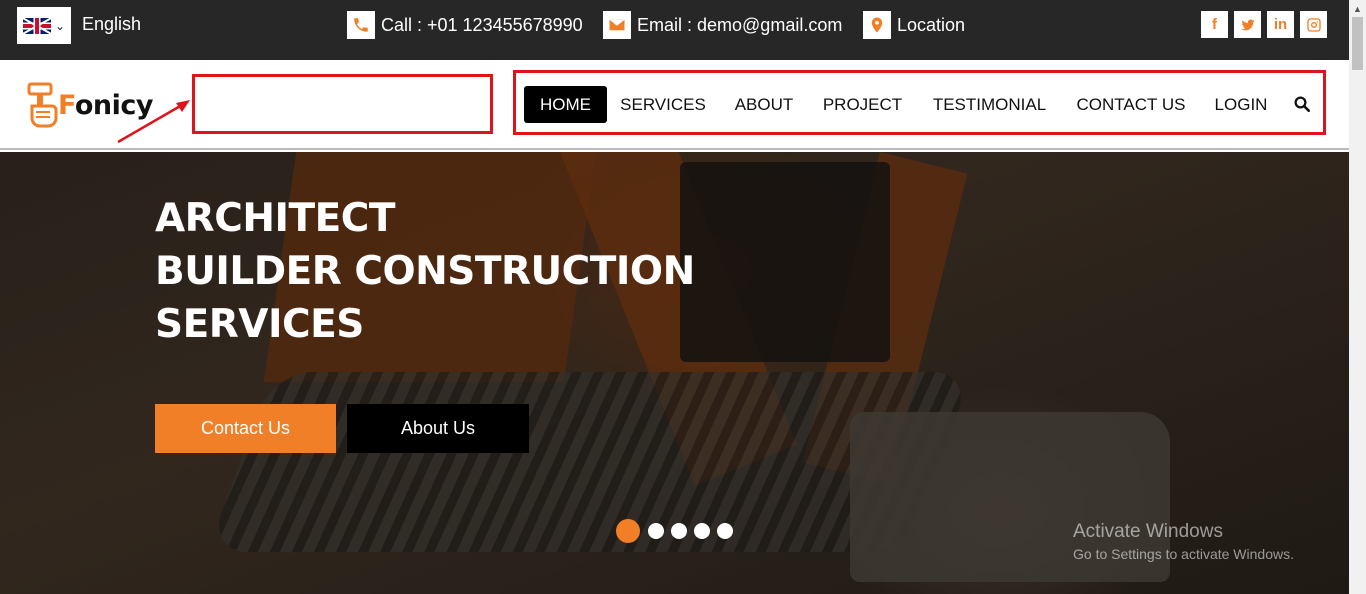  What do you see at coordinates (1357, 297) in the screenshot?
I see `vertical-scrollbar: ▲` at bounding box center [1357, 297].